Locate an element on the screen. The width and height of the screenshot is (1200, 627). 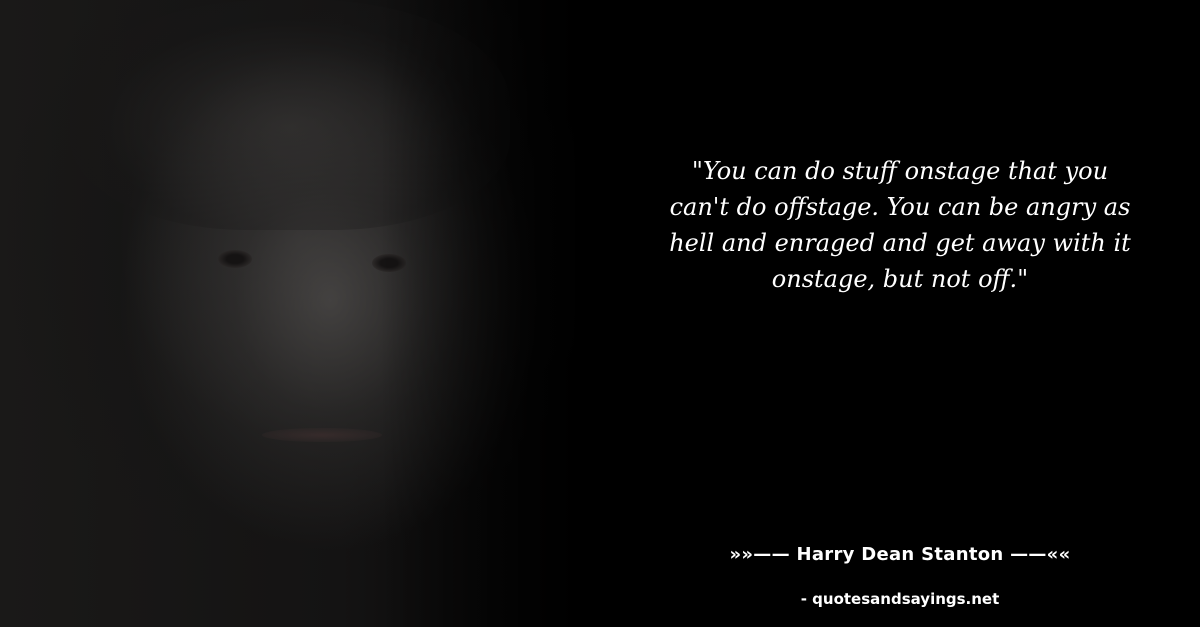
portrait-mouth is located at coordinates (322, 435).